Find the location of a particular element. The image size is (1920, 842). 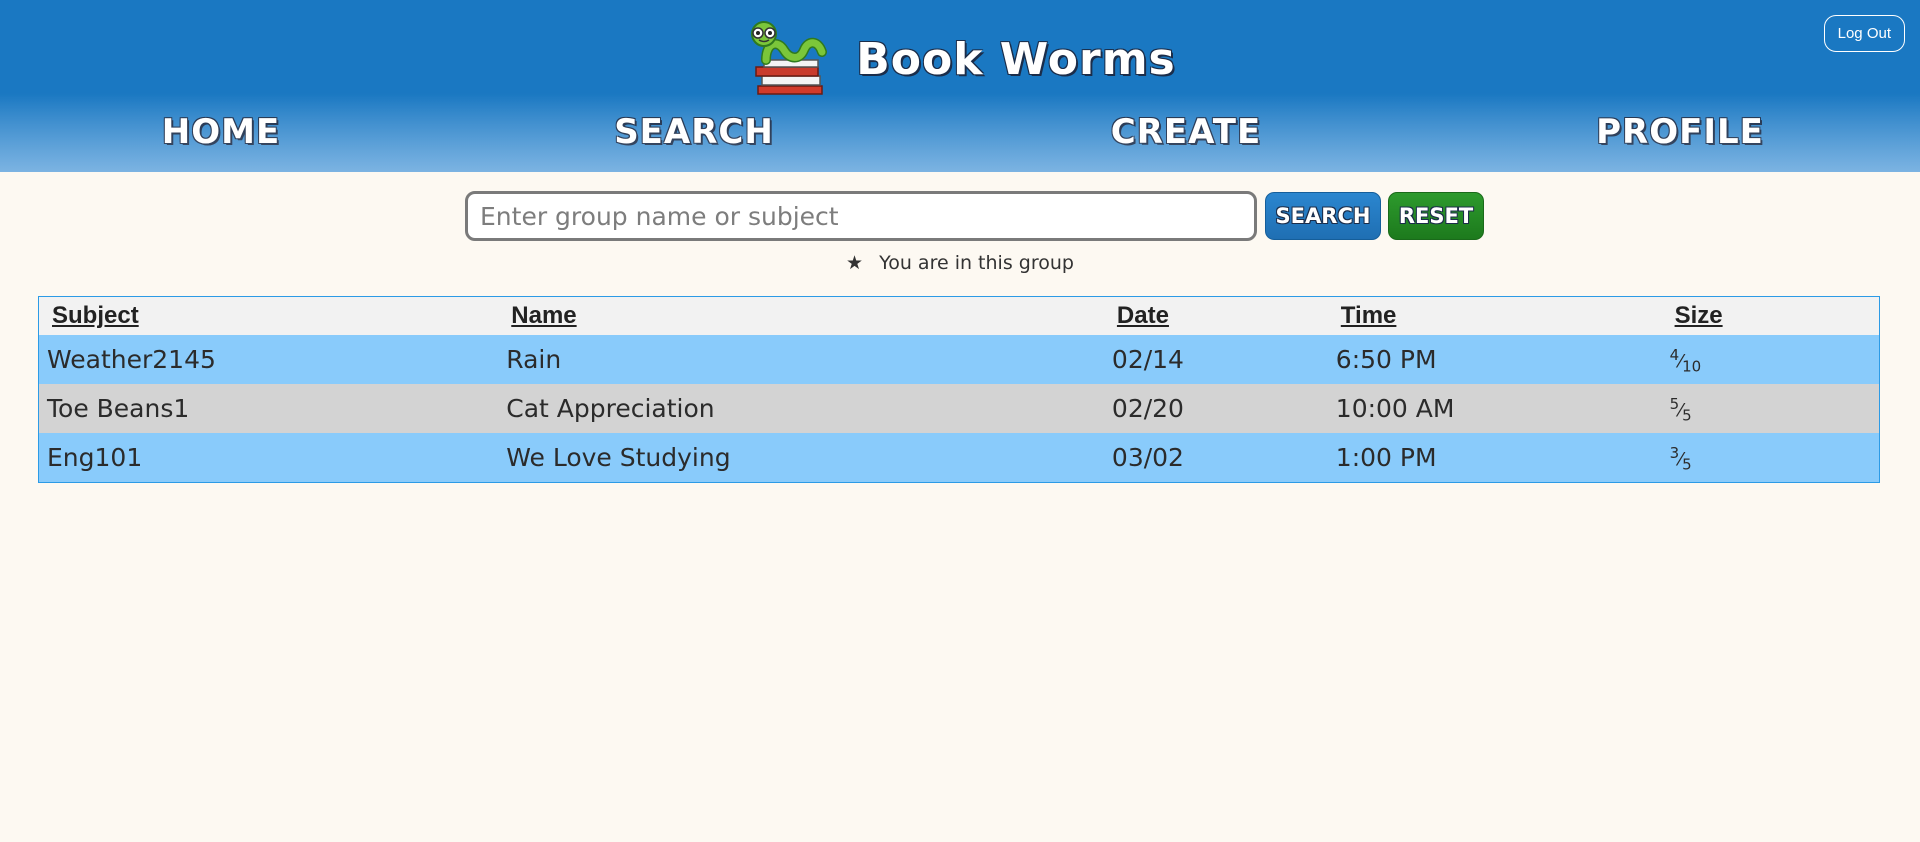

search-button: SEARCH is located at coordinates (1323, 216).